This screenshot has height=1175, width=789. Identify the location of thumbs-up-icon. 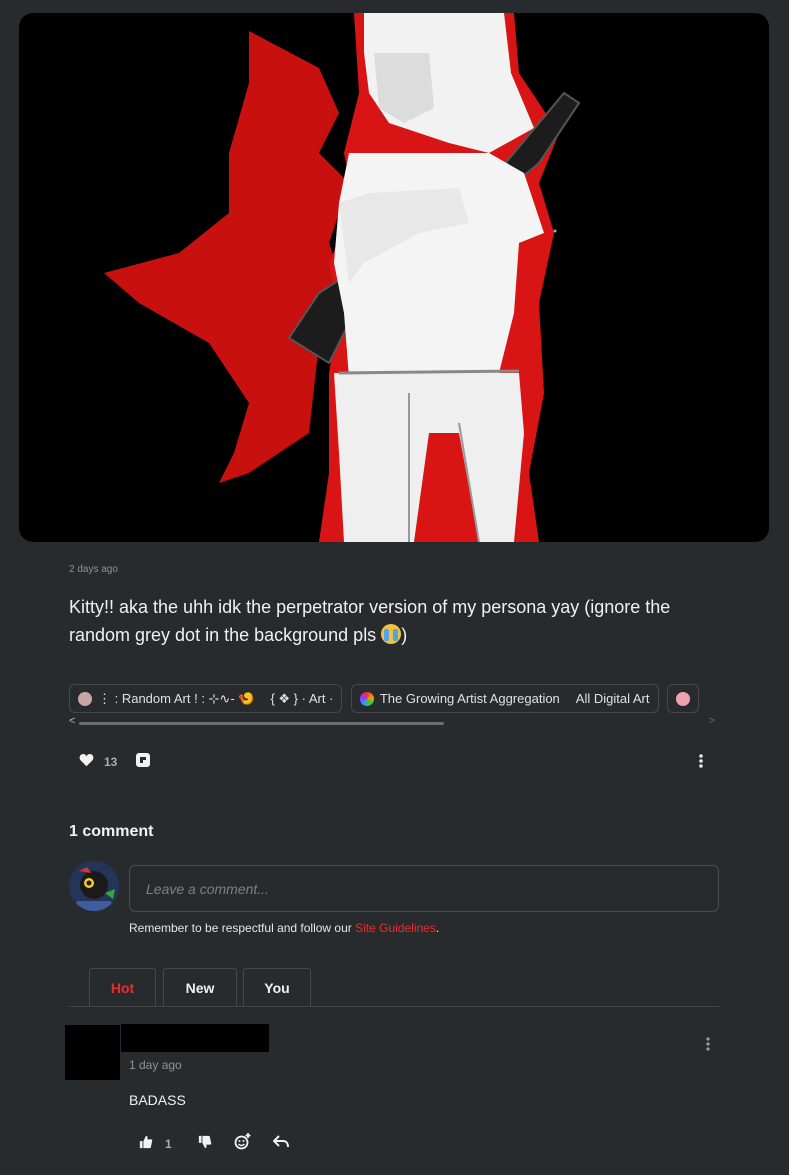
(146, 1144).